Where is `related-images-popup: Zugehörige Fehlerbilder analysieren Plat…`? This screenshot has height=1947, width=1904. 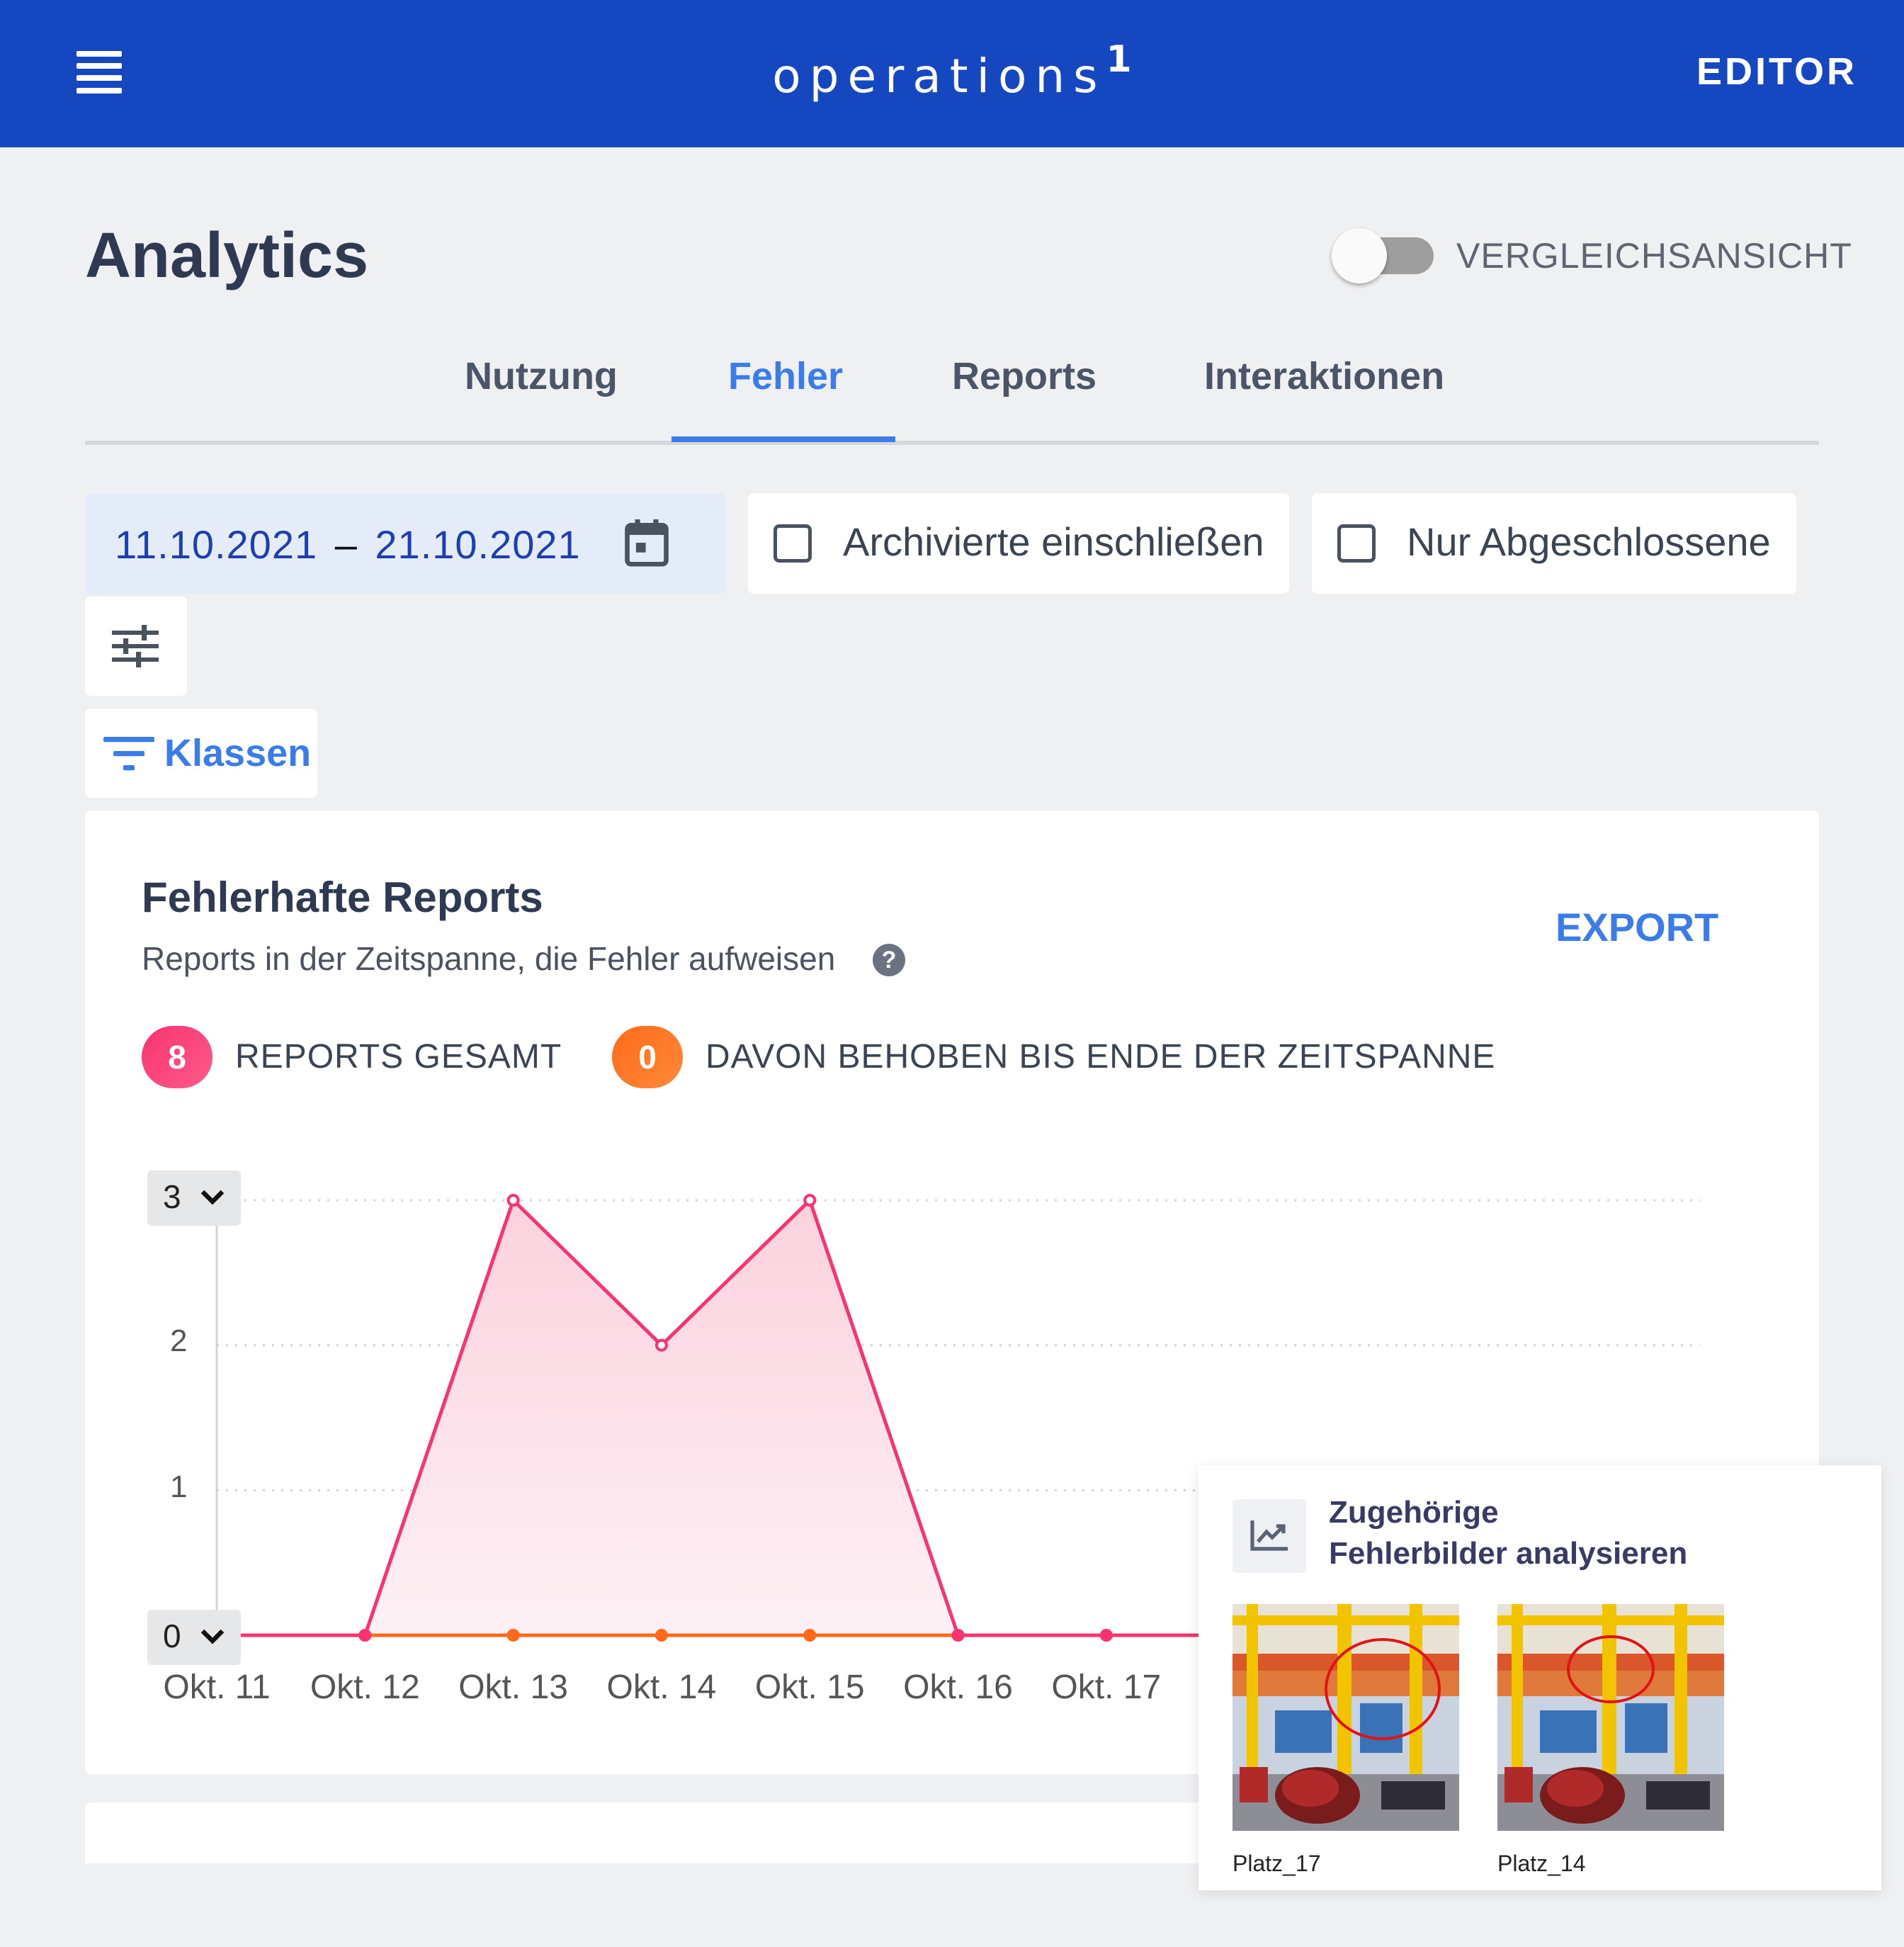
related-images-popup: Zugehörige Fehlerbilder analysieren Plat… is located at coordinates (1540, 1677).